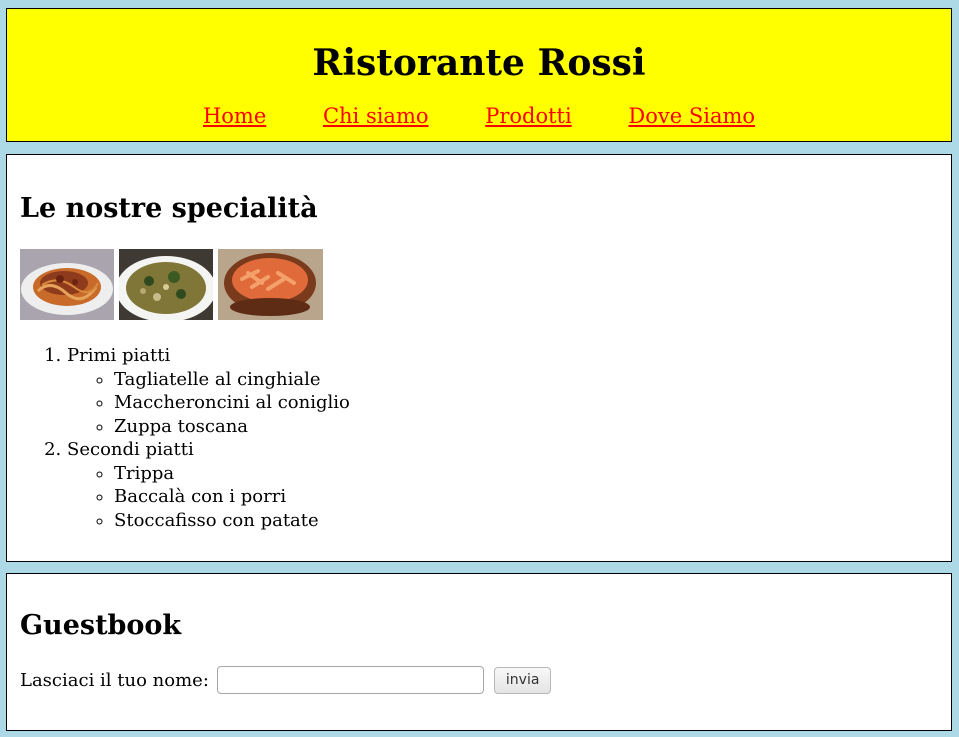 The height and width of the screenshot is (737, 959). I want to click on pasta-bowl-photo, so click(270, 284).